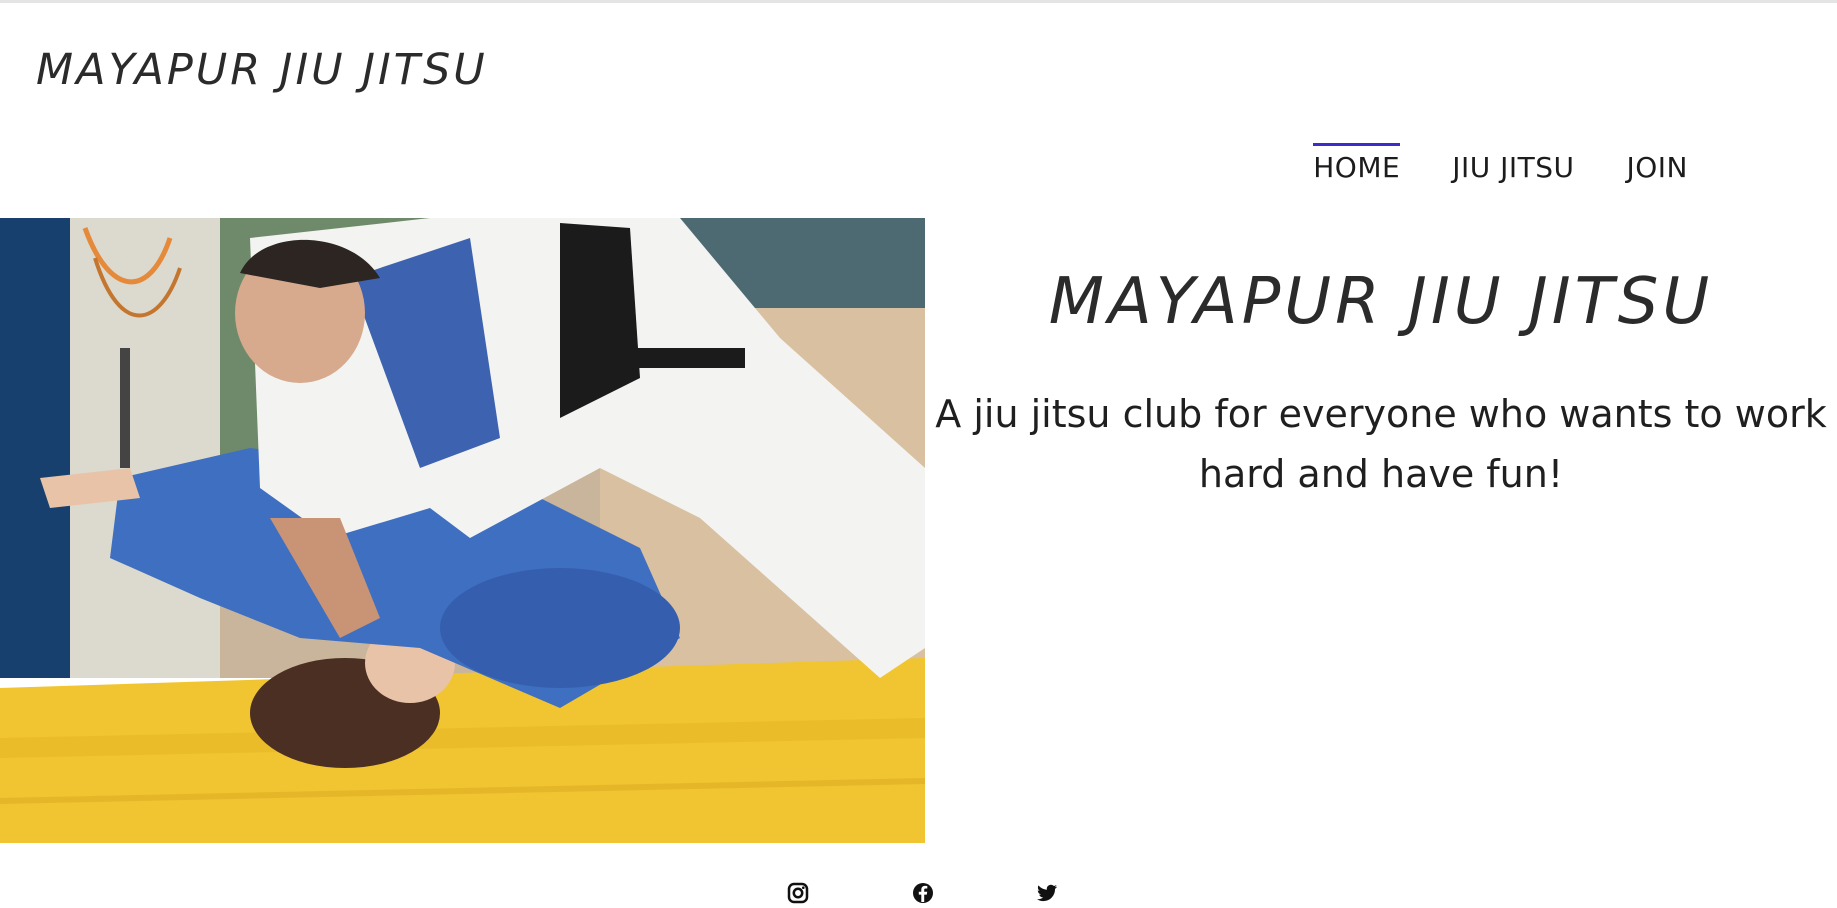 The width and height of the screenshot is (1837, 908). Describe the element at coordinates (1381, 302) in the screenshot. I see `hero-heading: MAYAPUR JIU JITSU` at that location.